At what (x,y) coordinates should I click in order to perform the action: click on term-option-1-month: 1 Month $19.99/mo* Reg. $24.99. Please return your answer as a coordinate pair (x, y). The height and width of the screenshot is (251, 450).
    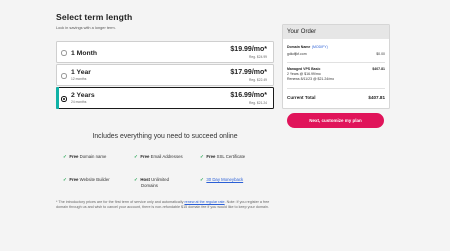
    Looking at the image, I should click on (165, 52).